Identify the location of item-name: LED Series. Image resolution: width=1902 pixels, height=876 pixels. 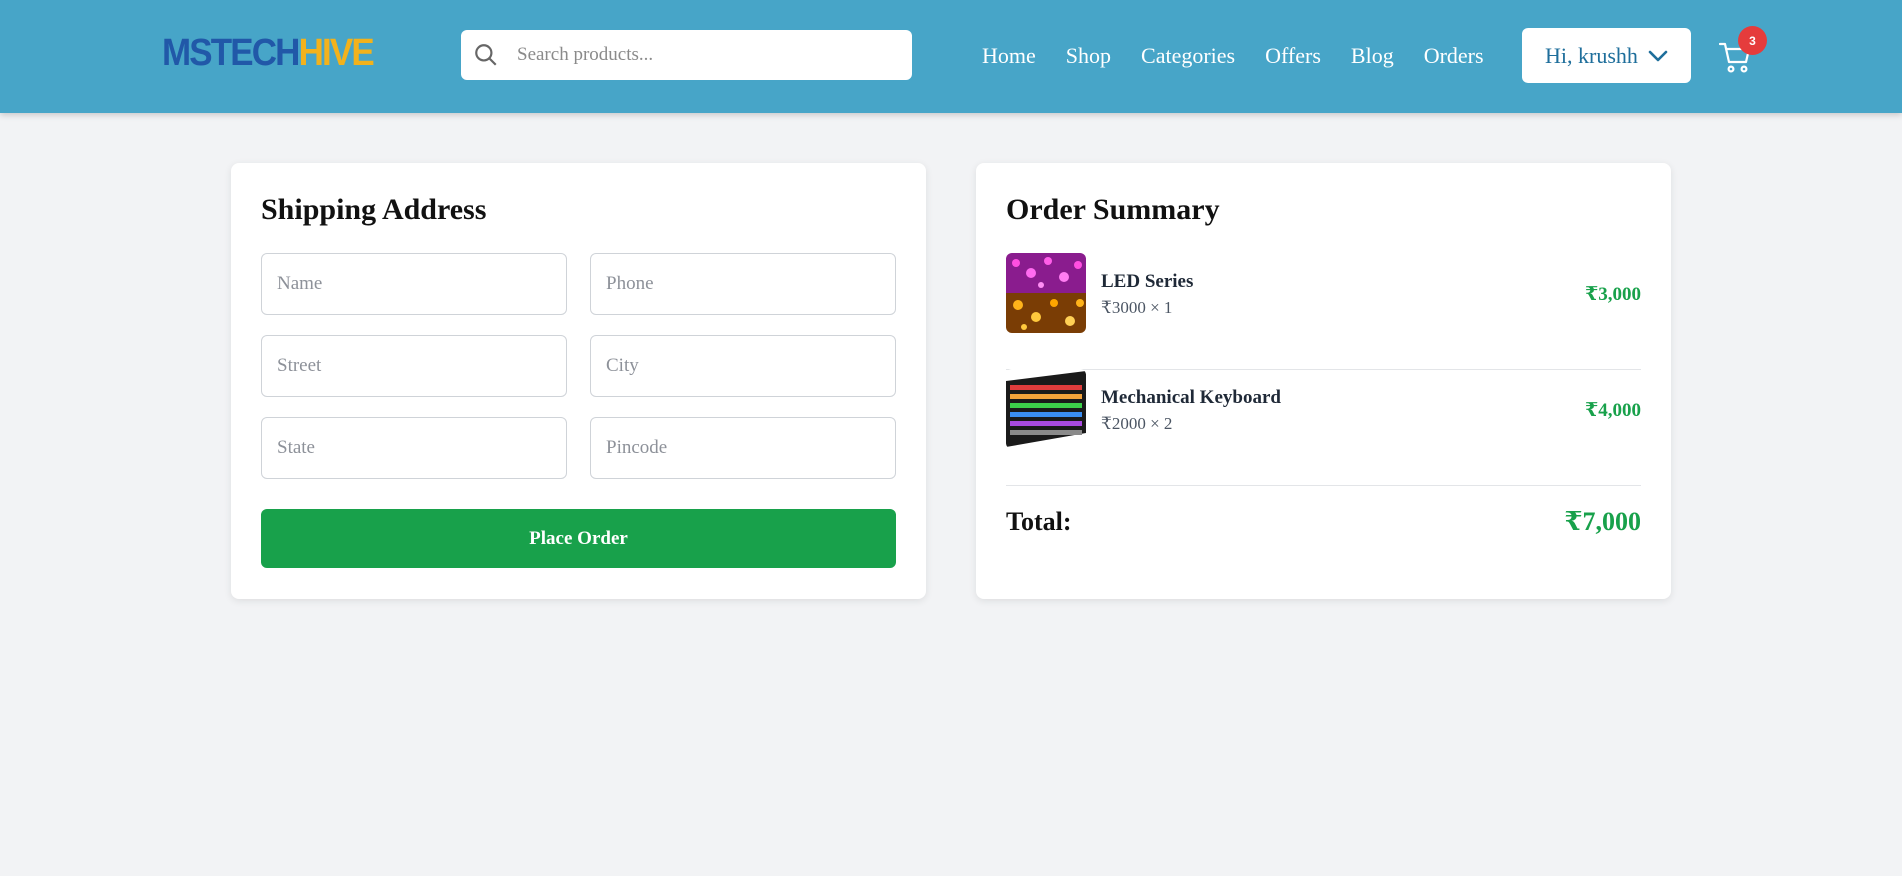
(1147, 281).